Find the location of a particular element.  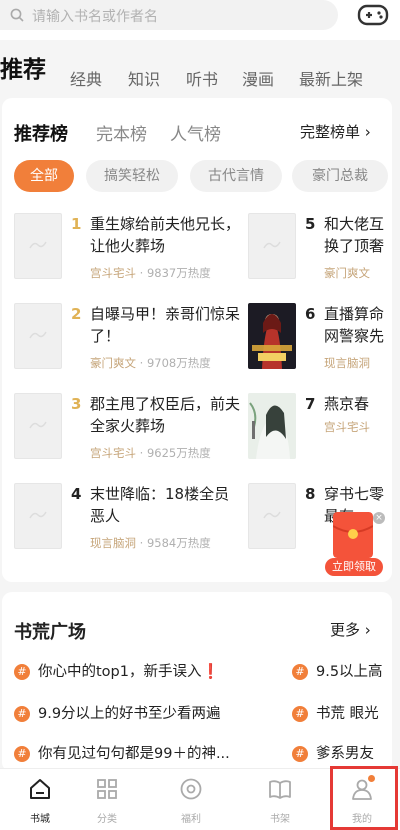

topic-text: 爹系男友 is located at coordinates (345, 754).